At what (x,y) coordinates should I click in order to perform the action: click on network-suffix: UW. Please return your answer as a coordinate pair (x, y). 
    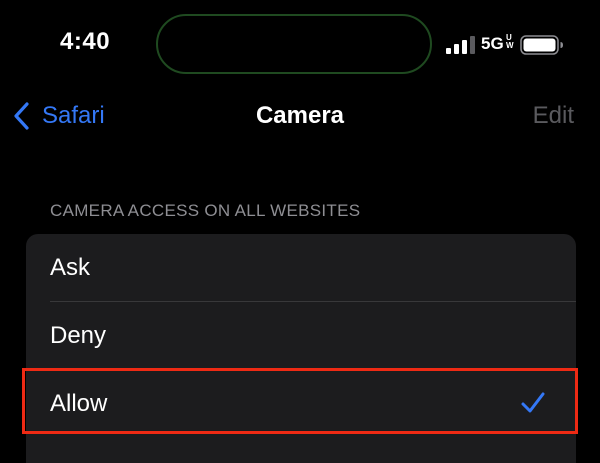
    Looking at the image, I should click on (510, 42).